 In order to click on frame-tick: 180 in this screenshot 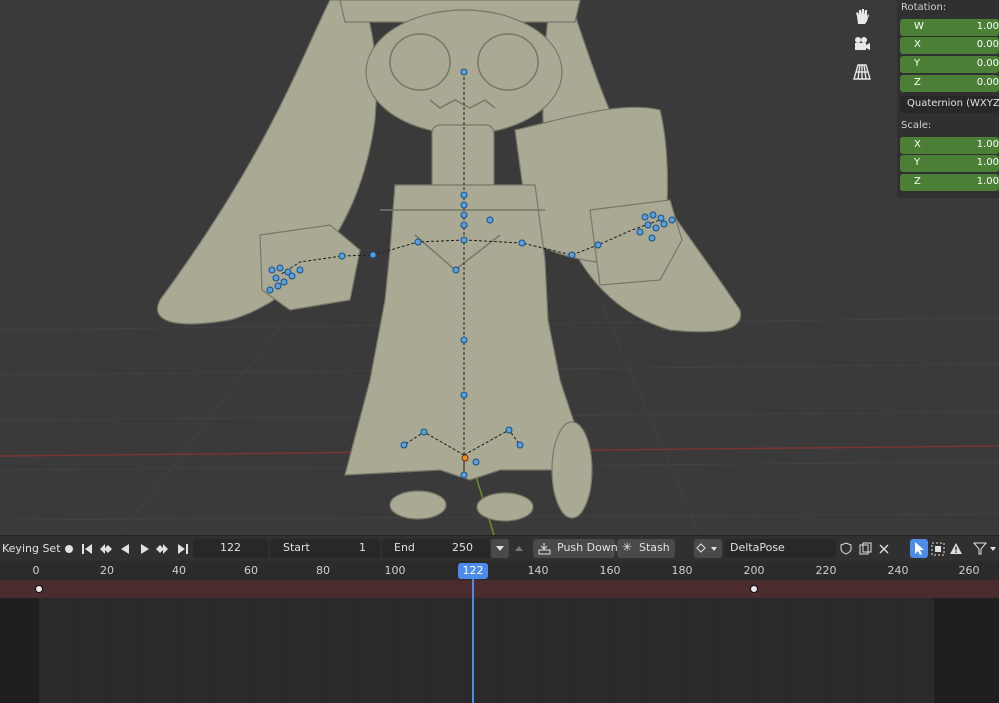, I will do `click(682, 570)`.